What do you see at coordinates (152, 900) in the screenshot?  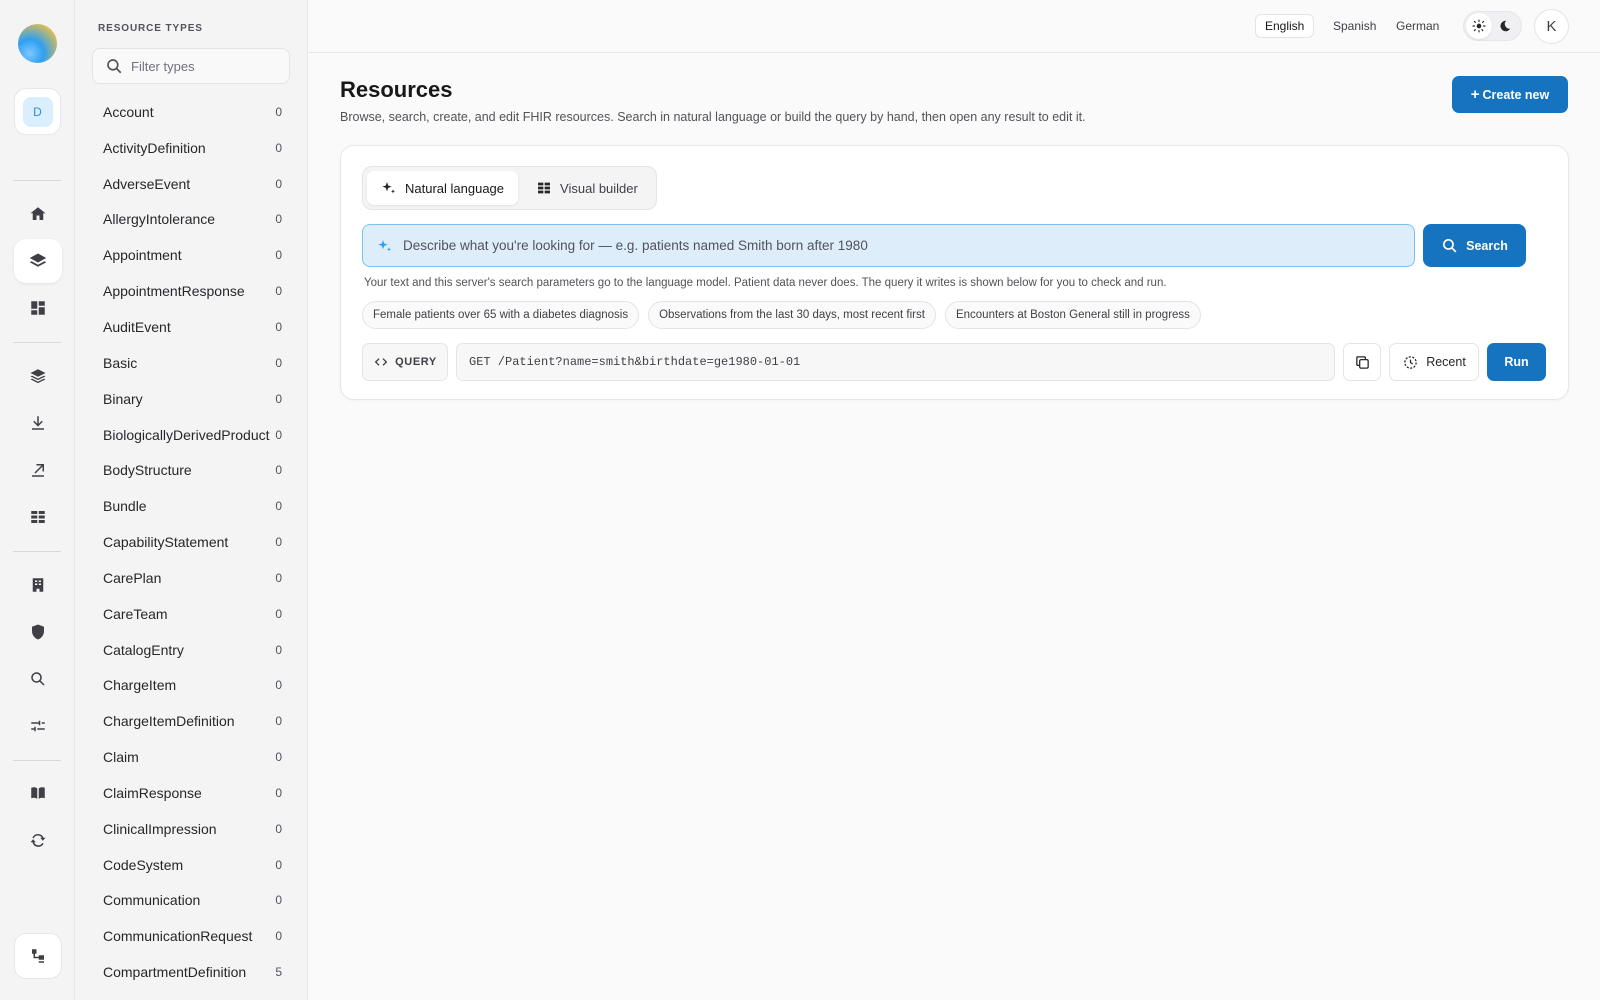 I see `resource-type-name: Communication` at bounding box center [152, 900].